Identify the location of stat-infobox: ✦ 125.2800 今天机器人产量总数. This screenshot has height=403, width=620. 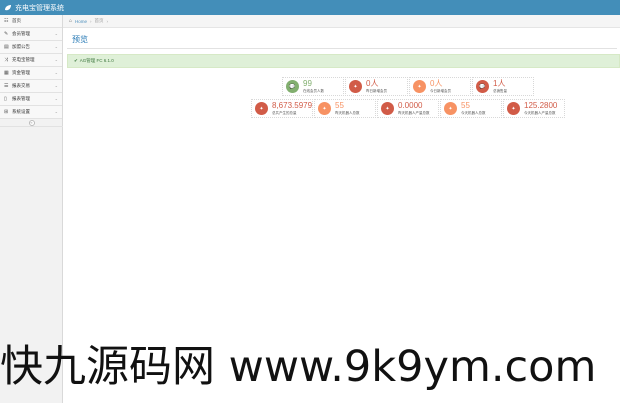
(534, 108).